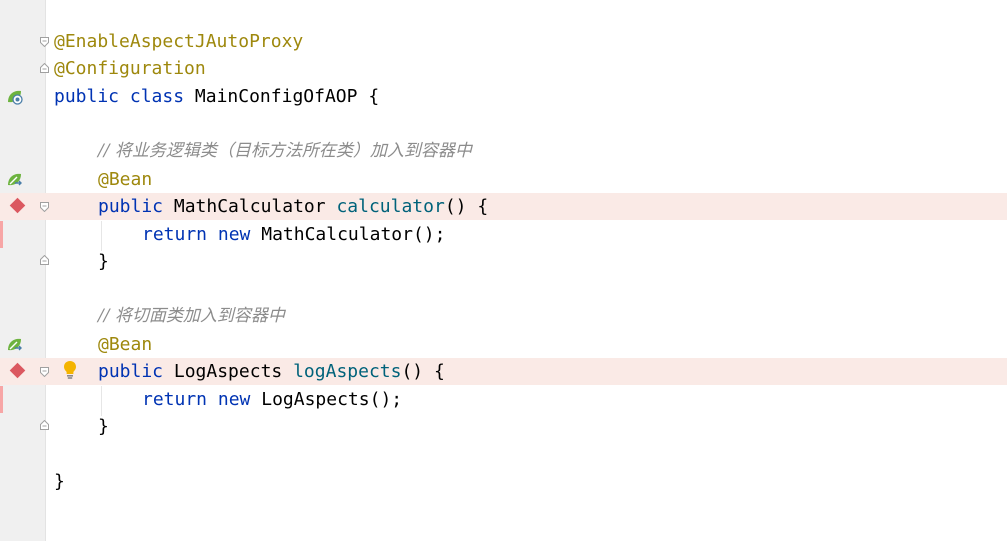 The height and width of the screenshot is (541, 1007). I want to click on code-line-2: @Configuration, so click(503, 68).